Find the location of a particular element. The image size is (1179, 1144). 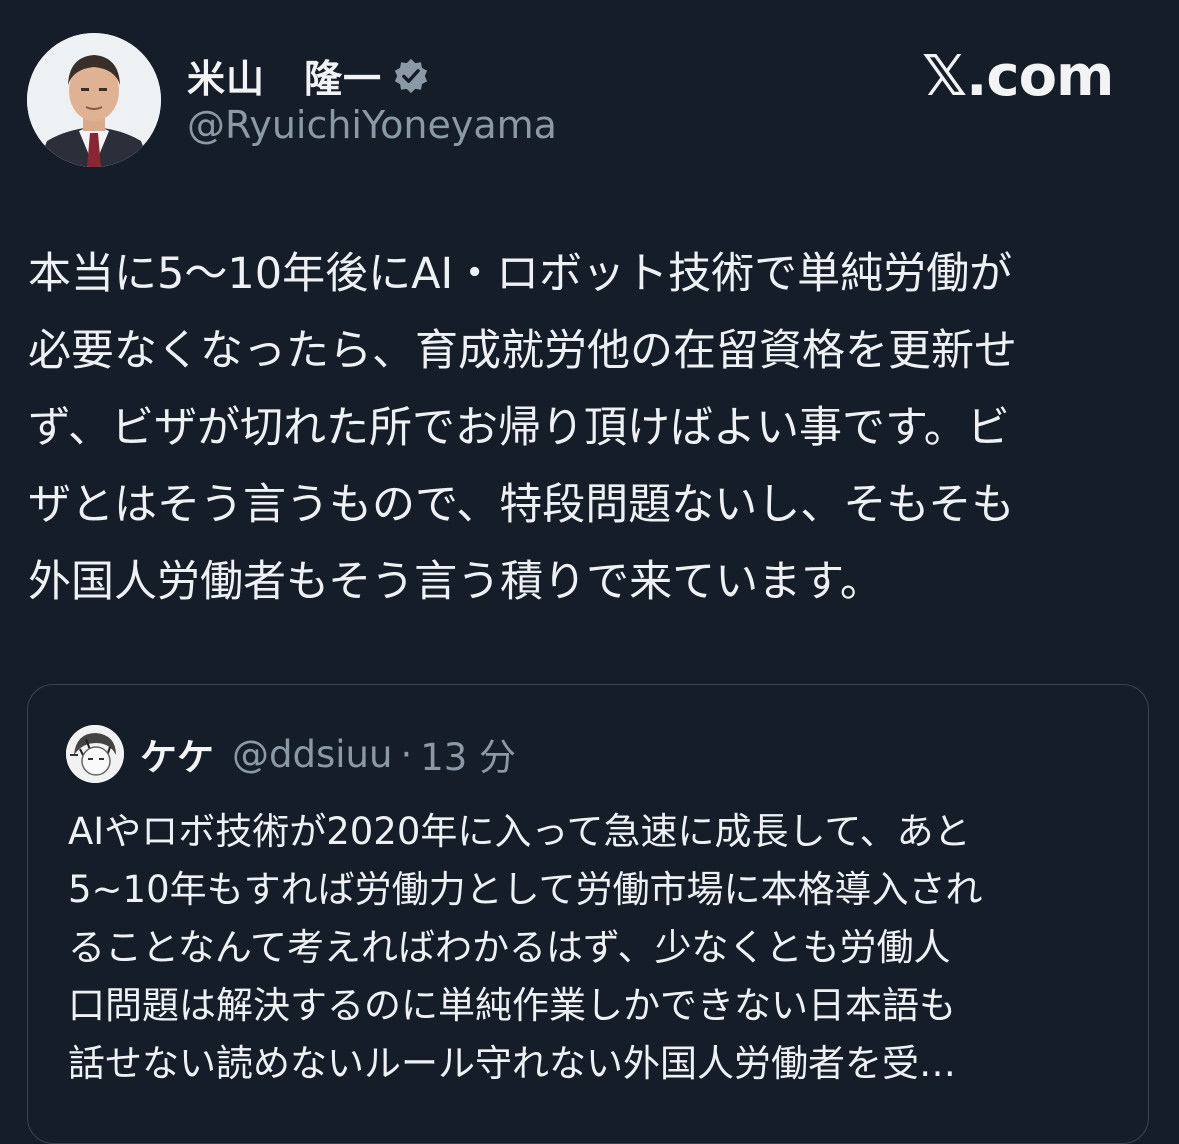

author-display-name: 米山 隆一 is located at coordinates (284, 75).